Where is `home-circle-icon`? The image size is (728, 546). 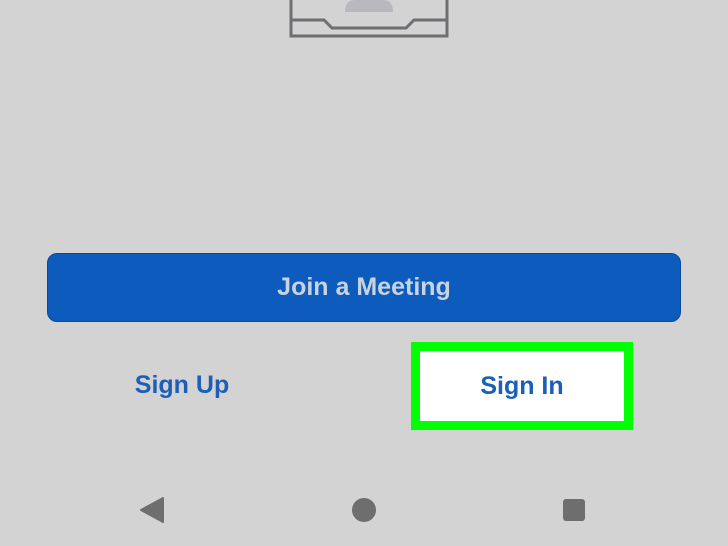 home-circle-icon is located at coordinates (364, 512).